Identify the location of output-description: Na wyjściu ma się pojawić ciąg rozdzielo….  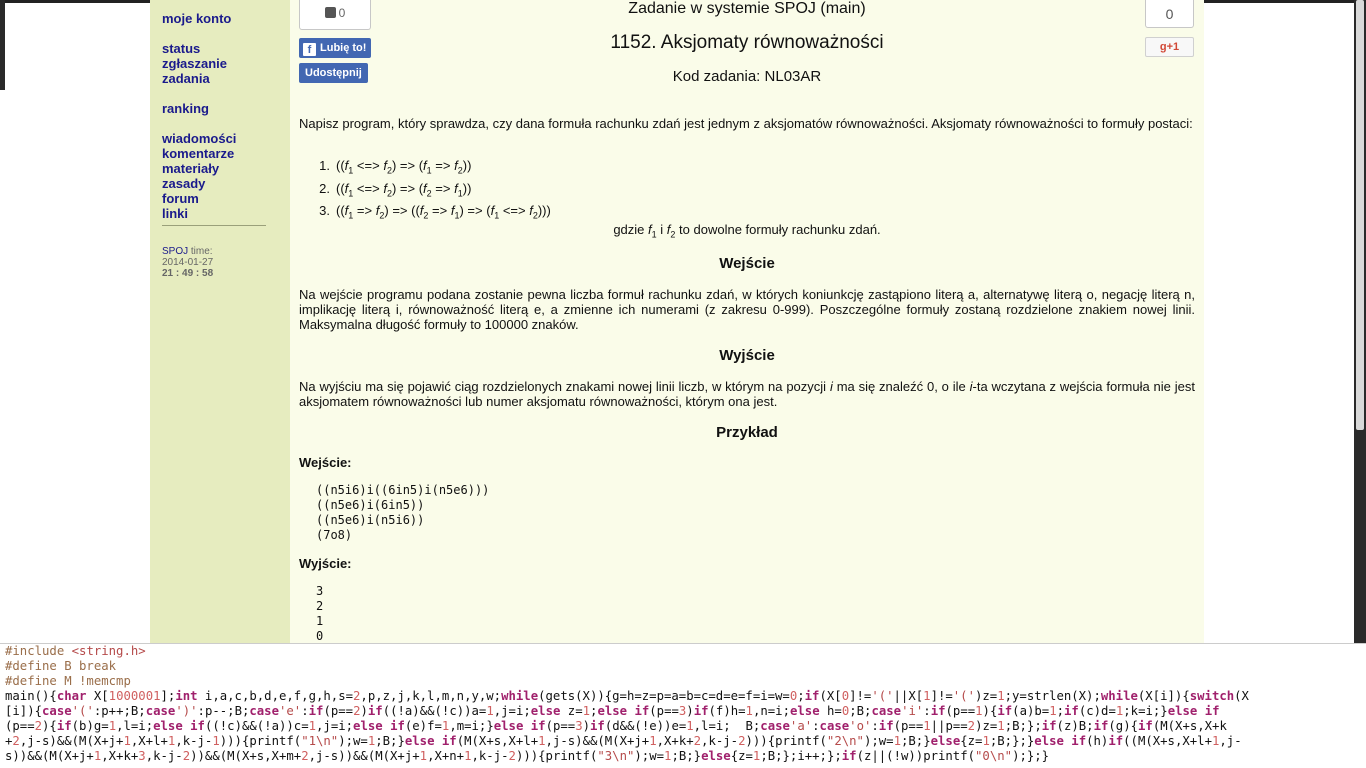
(747, 394).